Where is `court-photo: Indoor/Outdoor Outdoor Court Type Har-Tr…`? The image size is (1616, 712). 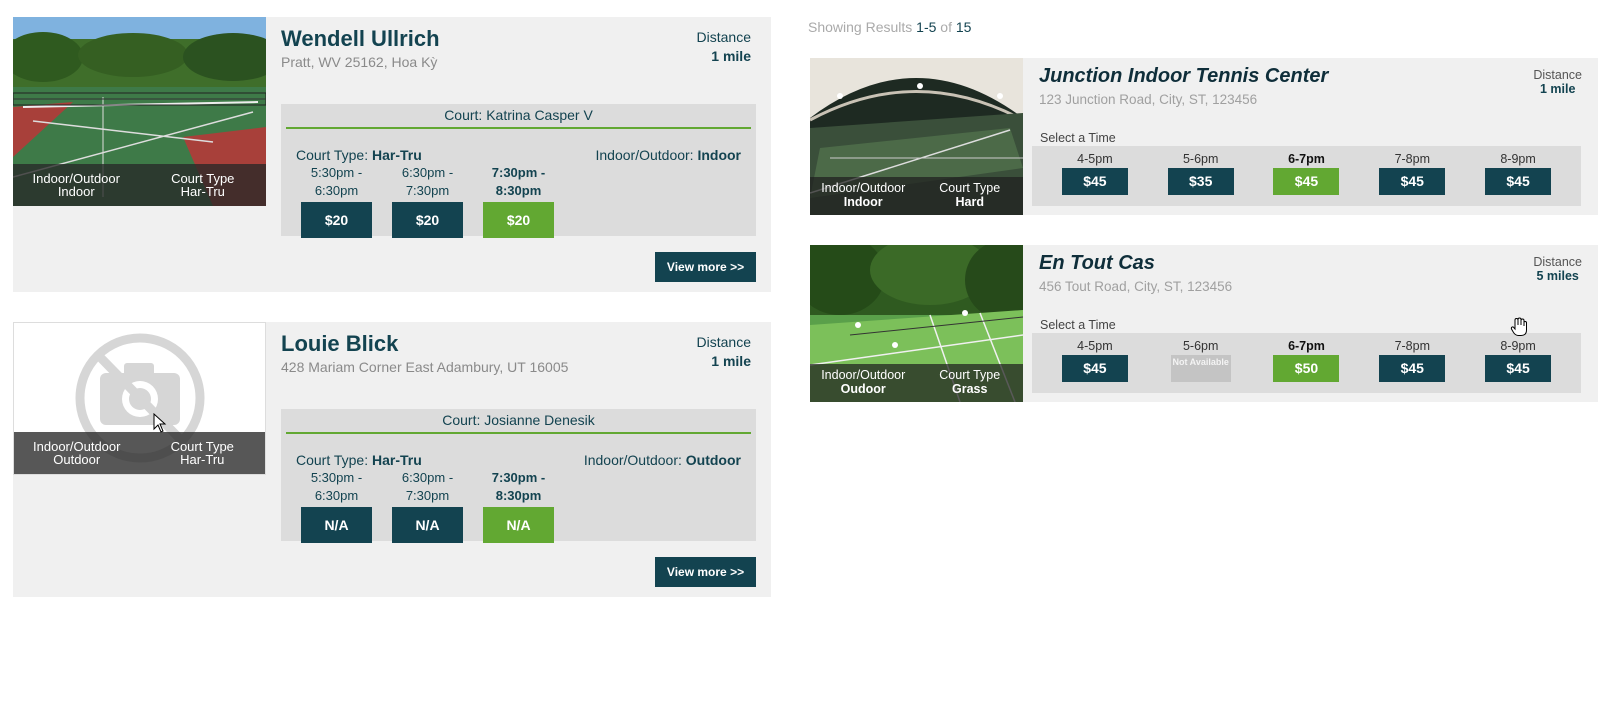
court-photo: Indoor/Outdoor Outdoor Court Type Har-Tr… is located at coordinates (139, 398).